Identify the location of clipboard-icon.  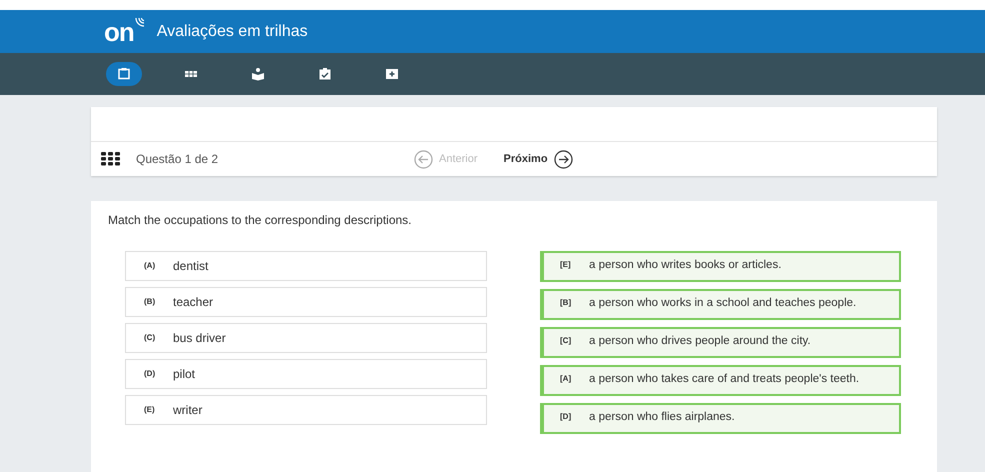
(124, 74).